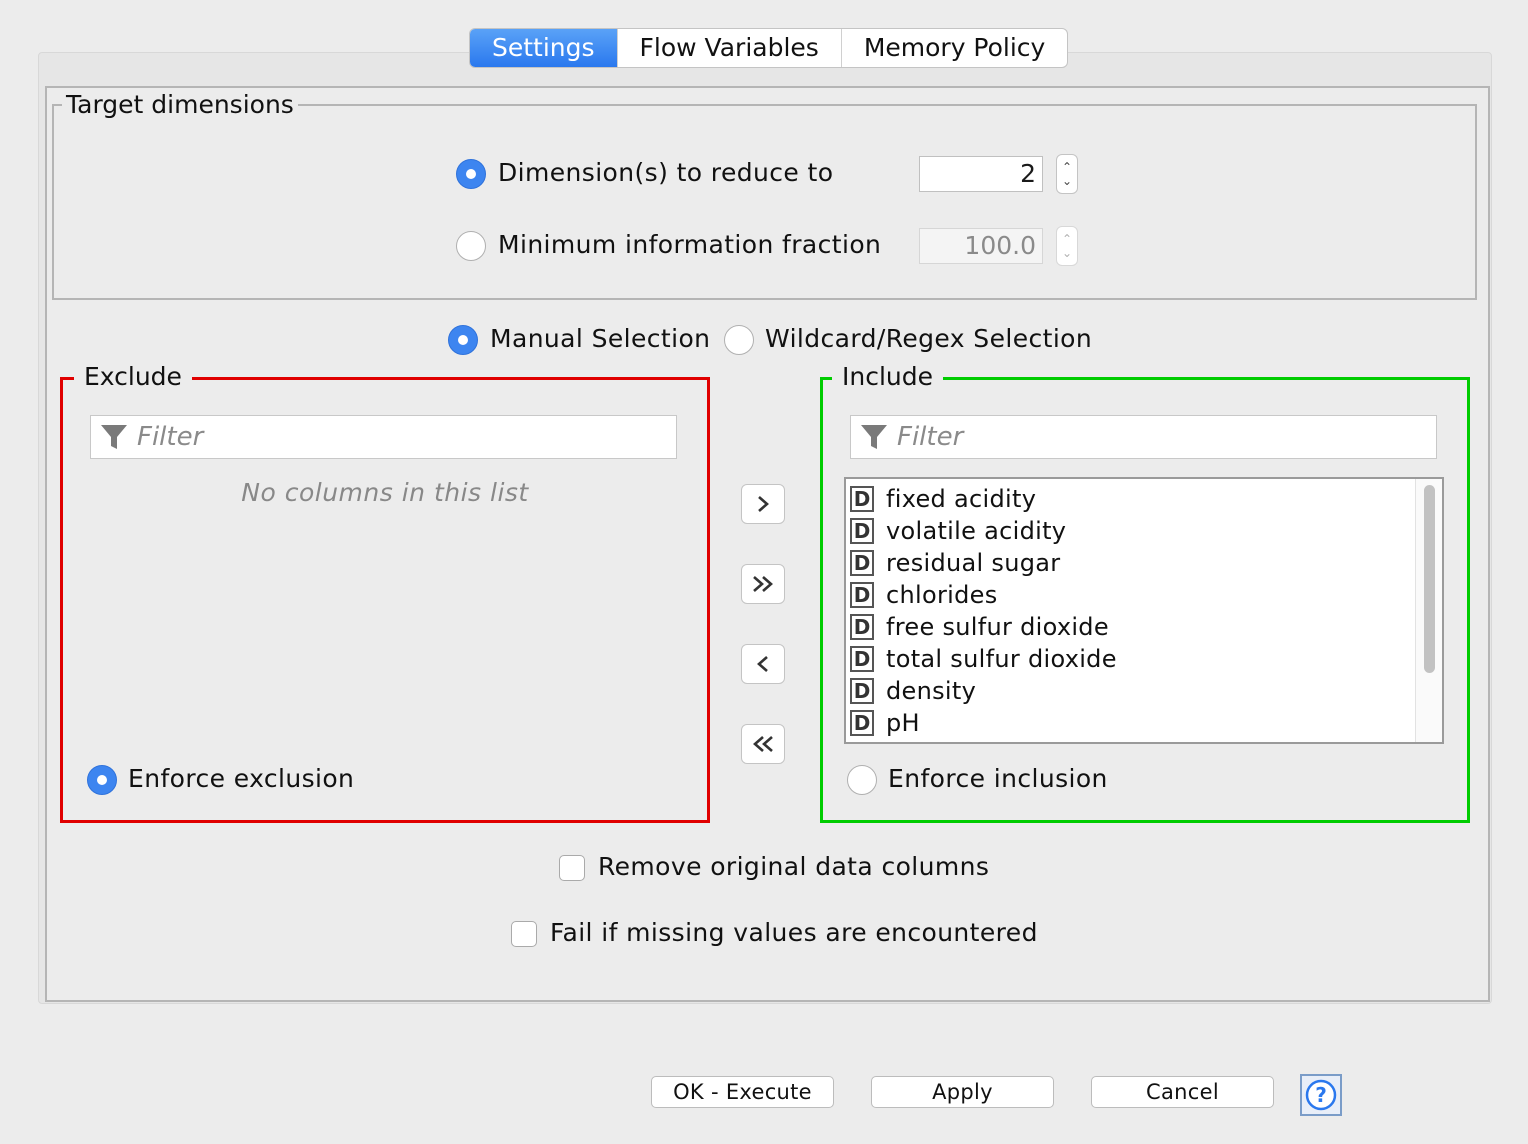  What do you see at coordinates (690, 244) in the screenshot?
I see `min-info-fraction-label: Minimum information fraction` at bounding box center [690, 244].